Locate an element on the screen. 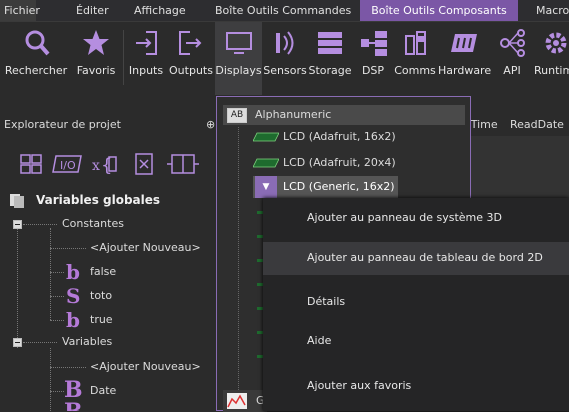  tree-node-constantes: Constantes is located at coordinates (93, 224).